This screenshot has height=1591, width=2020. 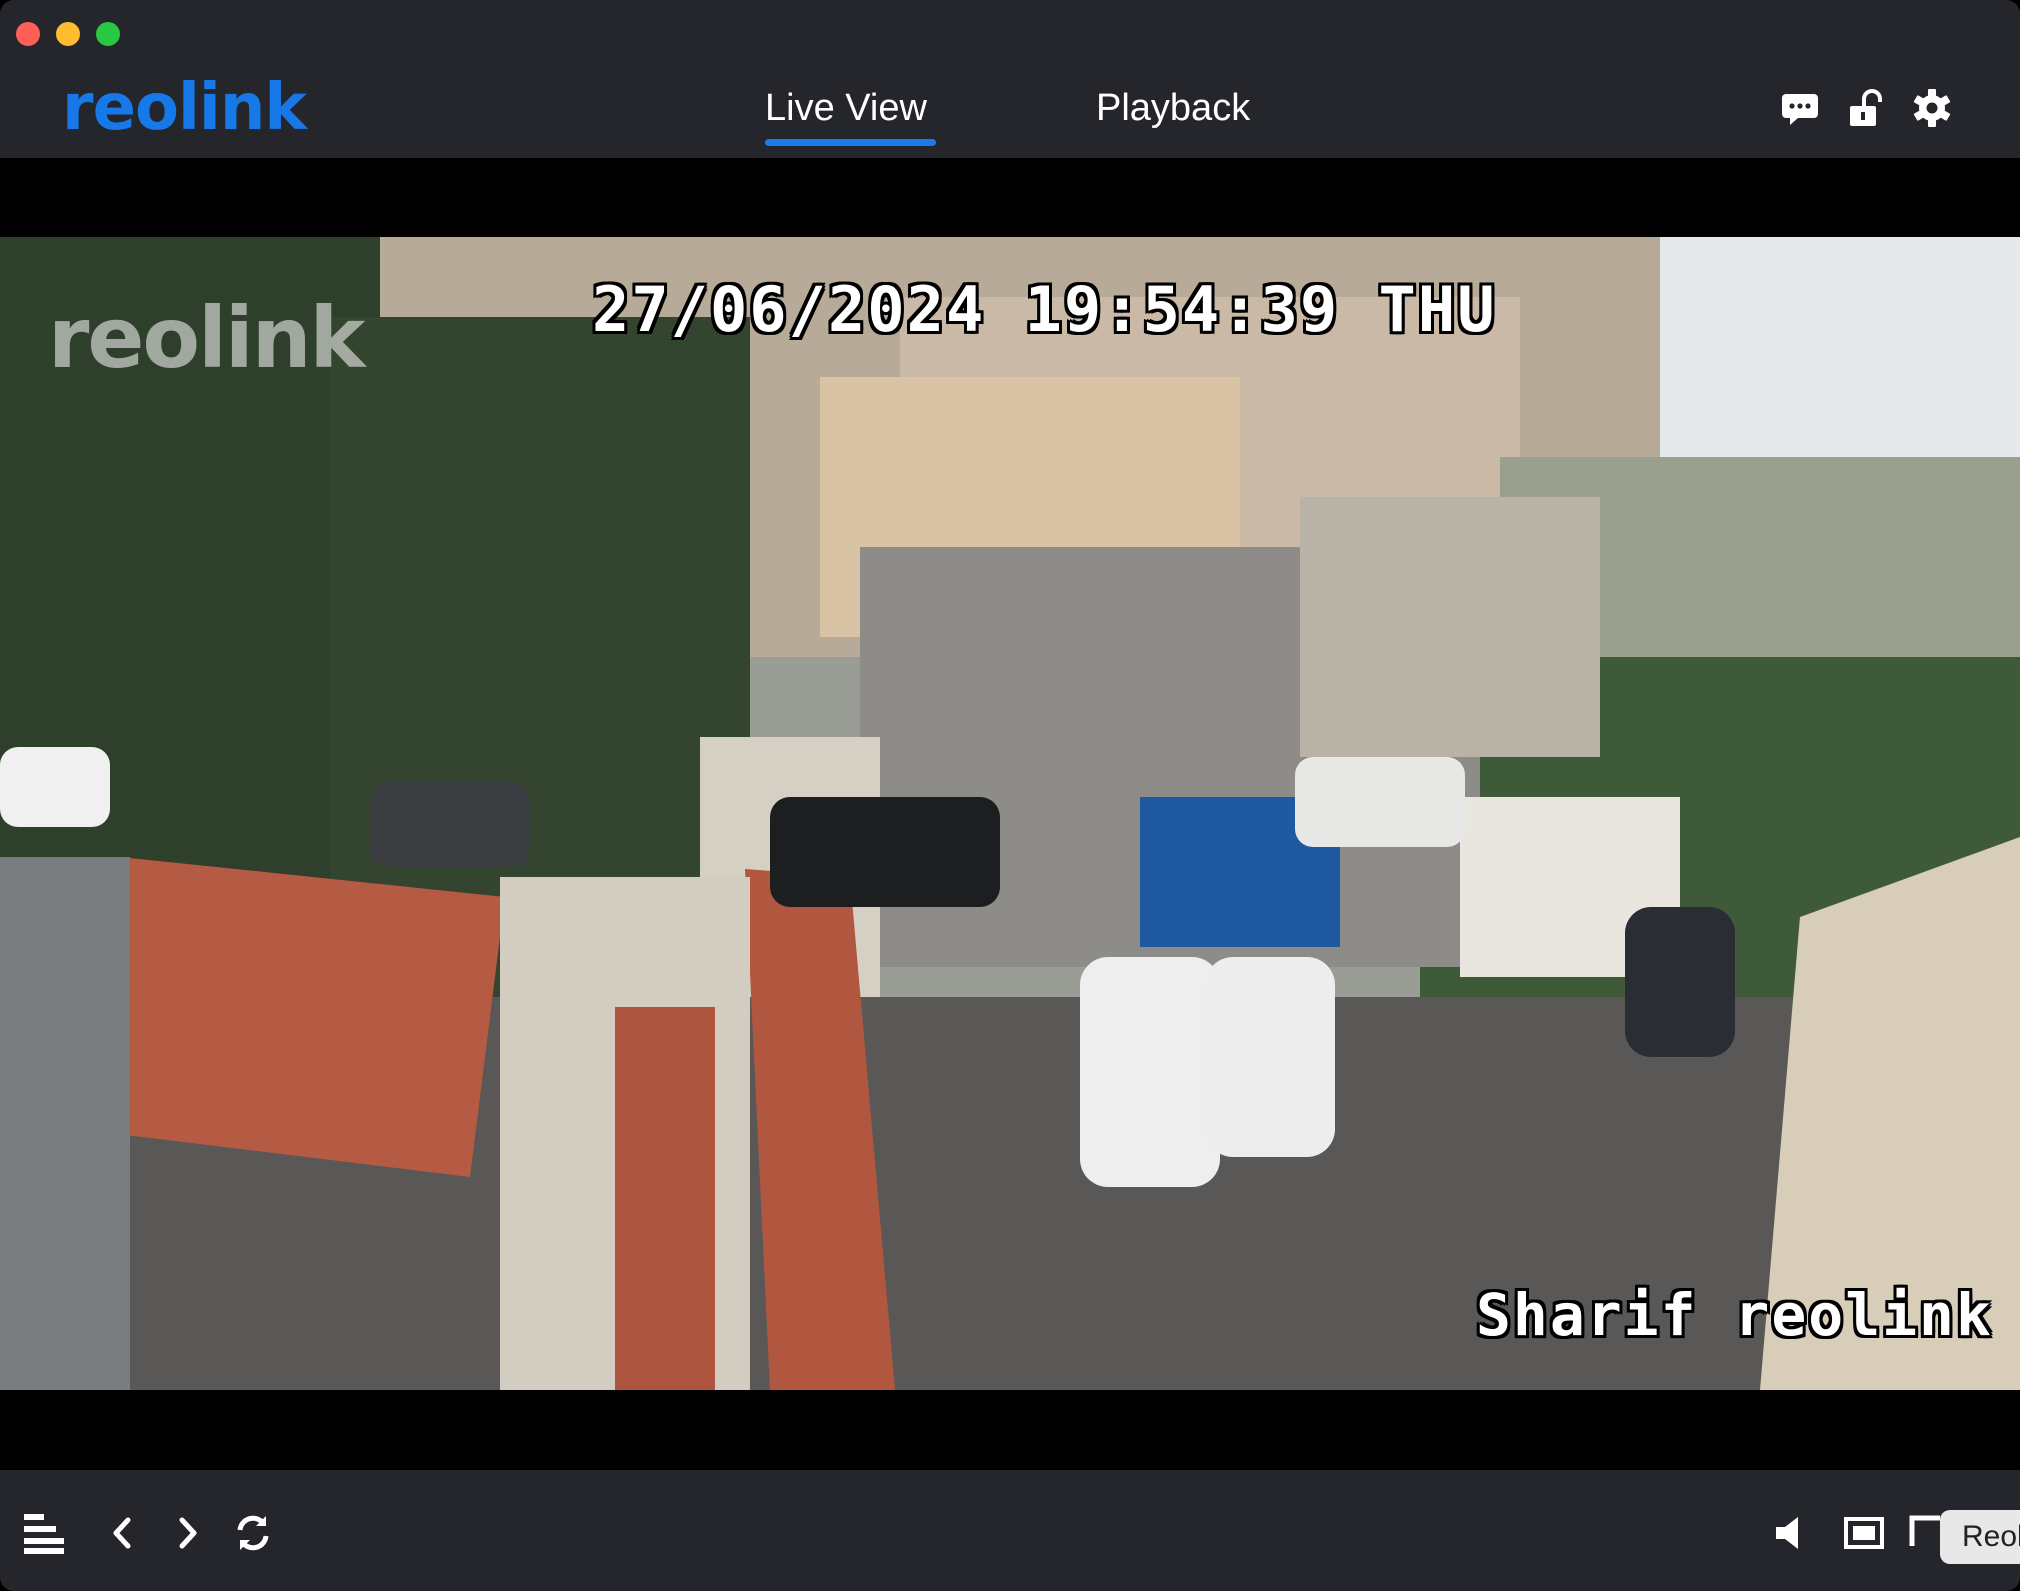 I want to click on menu-icon, so click(x=45, y=1533).